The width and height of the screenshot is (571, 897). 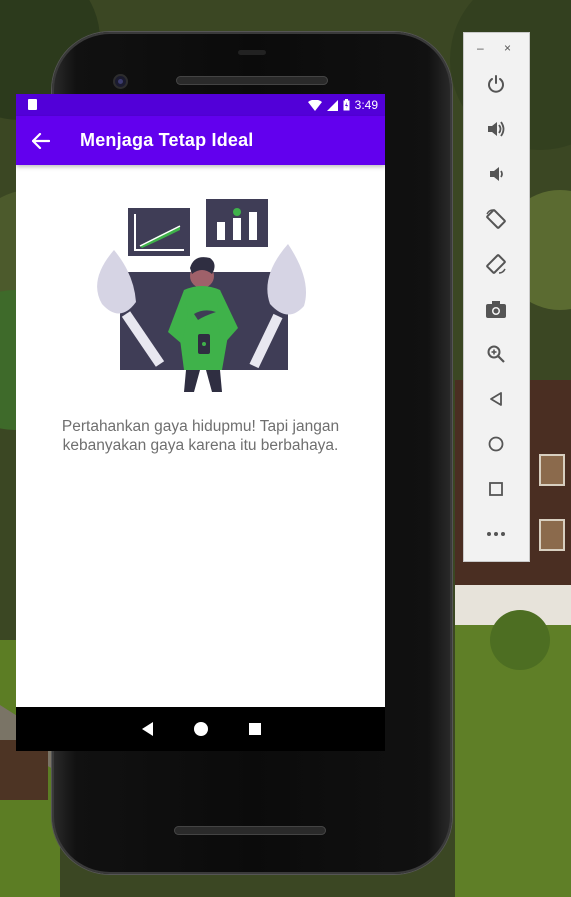 I want to click on power-icon, so click(x=496, y=84).